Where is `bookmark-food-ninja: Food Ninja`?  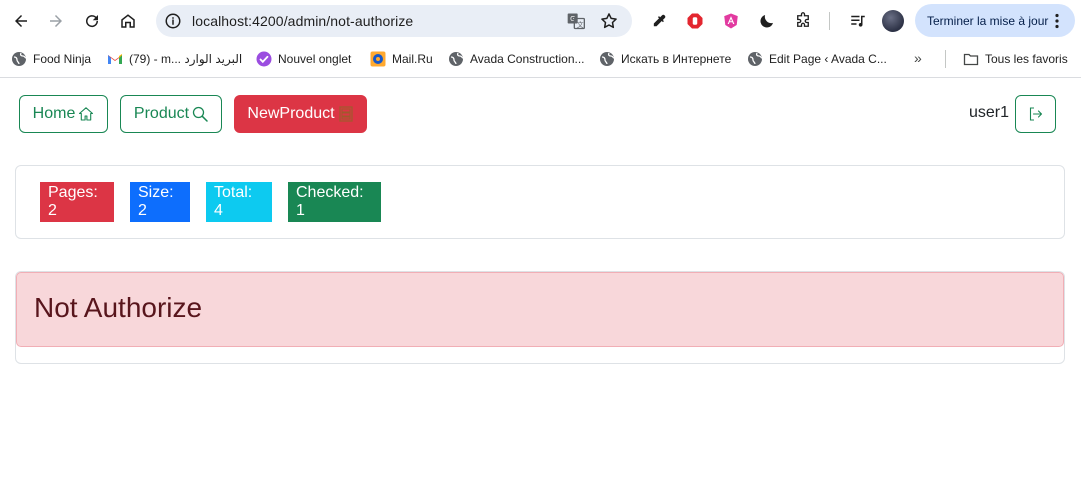 bookmark-food-ninja: Food Ninja is located at coordinates (51, 59).